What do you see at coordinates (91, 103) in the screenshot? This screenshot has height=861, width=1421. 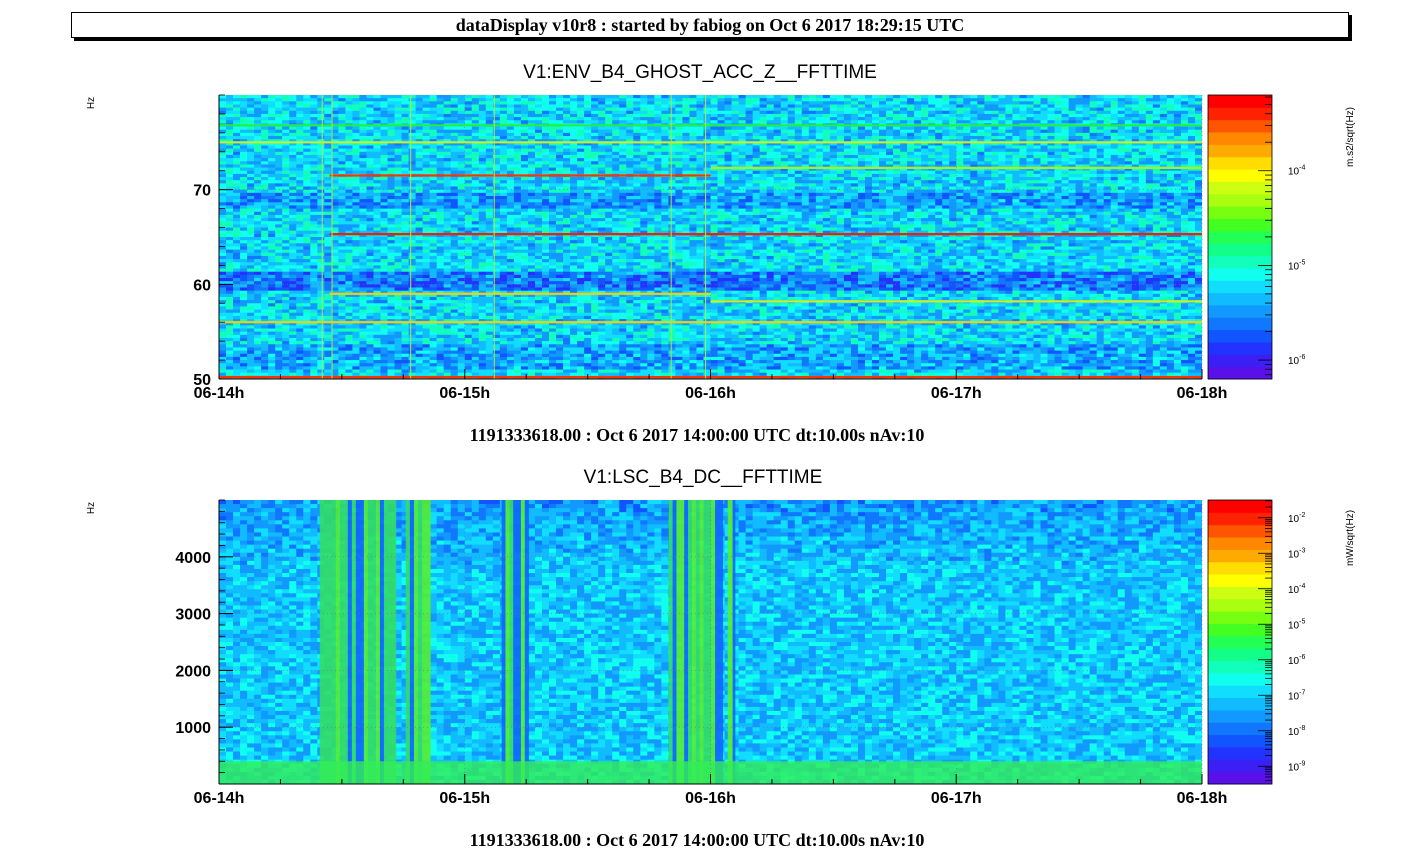 I see `plot1-y-axis-label: Hz` at bounding box center [91, 103].